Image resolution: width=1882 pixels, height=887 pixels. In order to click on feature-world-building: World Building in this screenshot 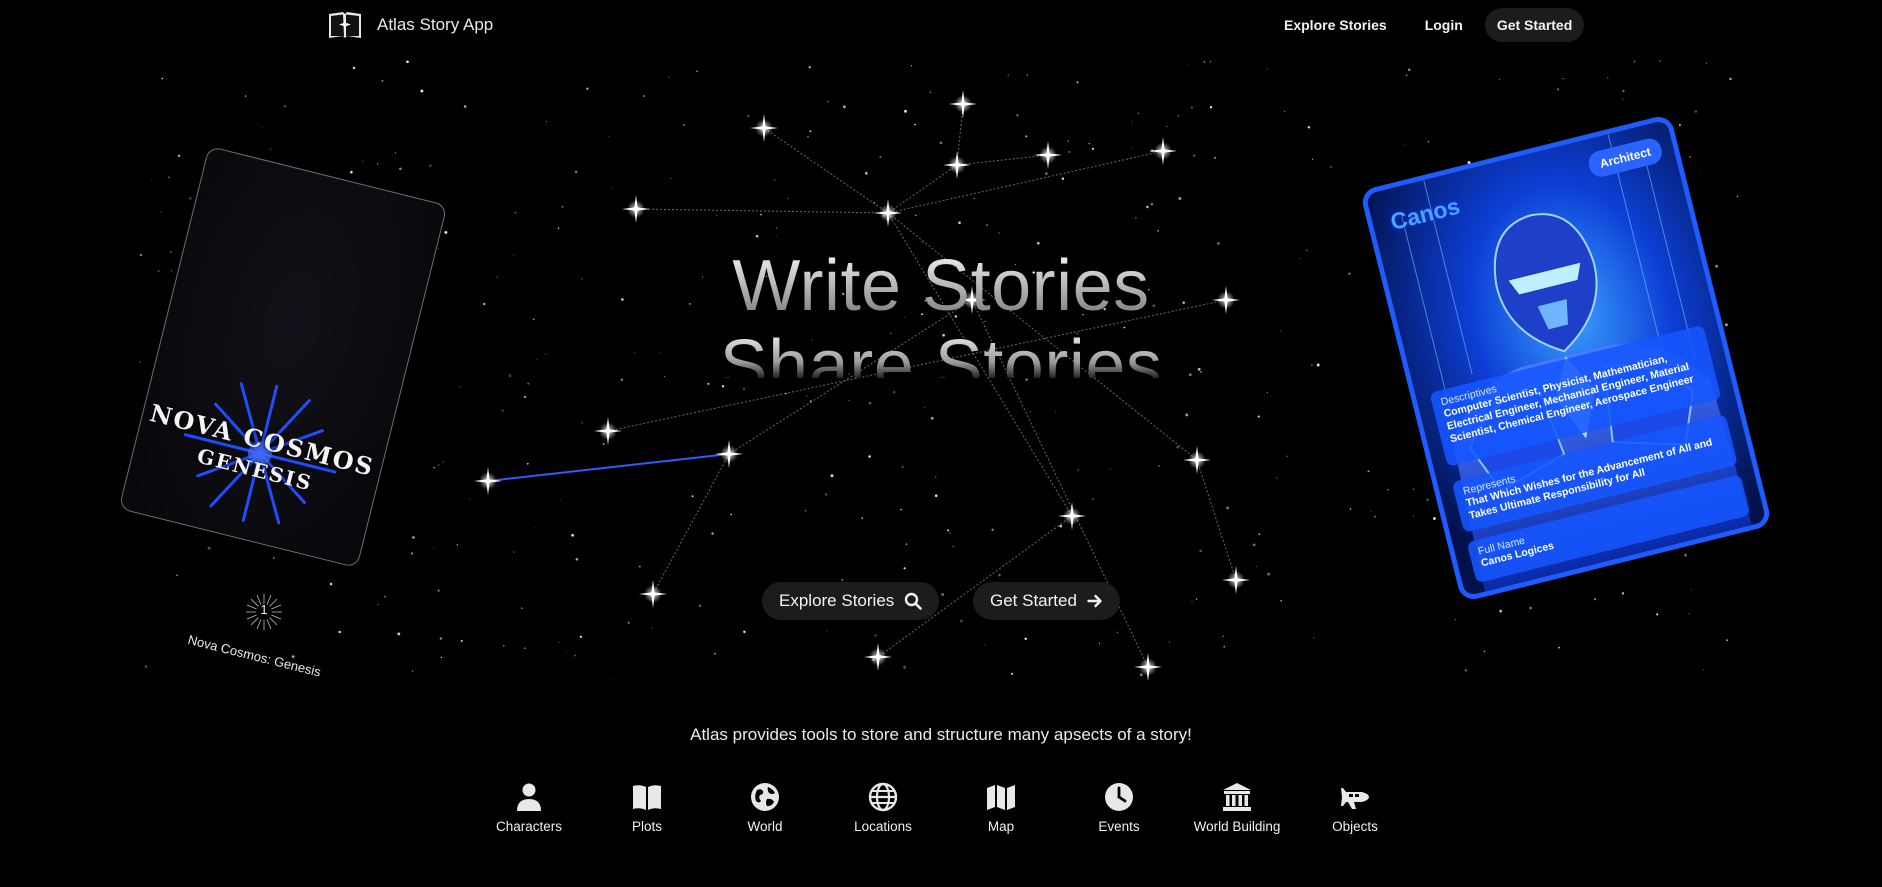, I will do `click(1237, 808)`.